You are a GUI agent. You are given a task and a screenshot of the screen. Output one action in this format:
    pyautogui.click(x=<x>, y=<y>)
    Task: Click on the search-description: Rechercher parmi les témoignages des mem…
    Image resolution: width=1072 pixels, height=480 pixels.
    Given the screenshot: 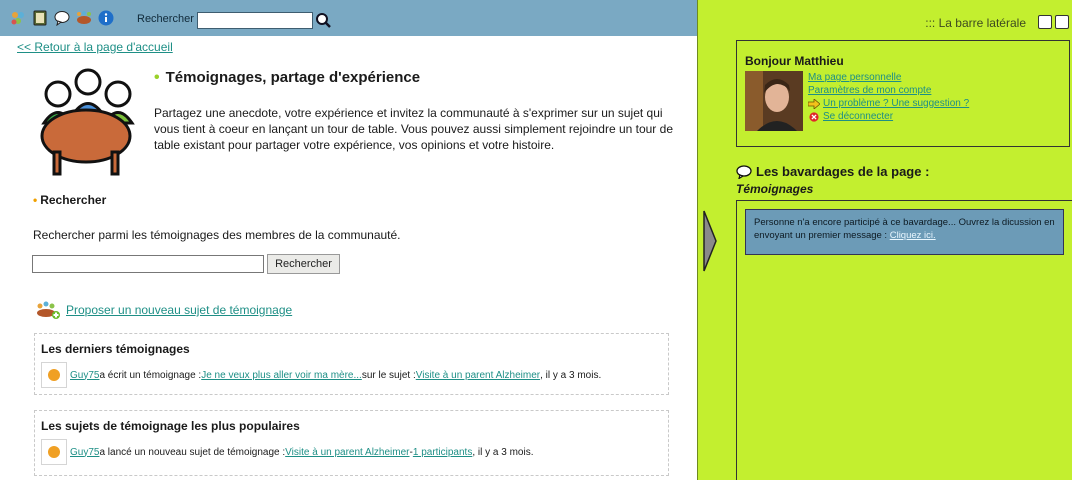 What is the action you would take?
    pyautogui.click(x=217, y=235)
    